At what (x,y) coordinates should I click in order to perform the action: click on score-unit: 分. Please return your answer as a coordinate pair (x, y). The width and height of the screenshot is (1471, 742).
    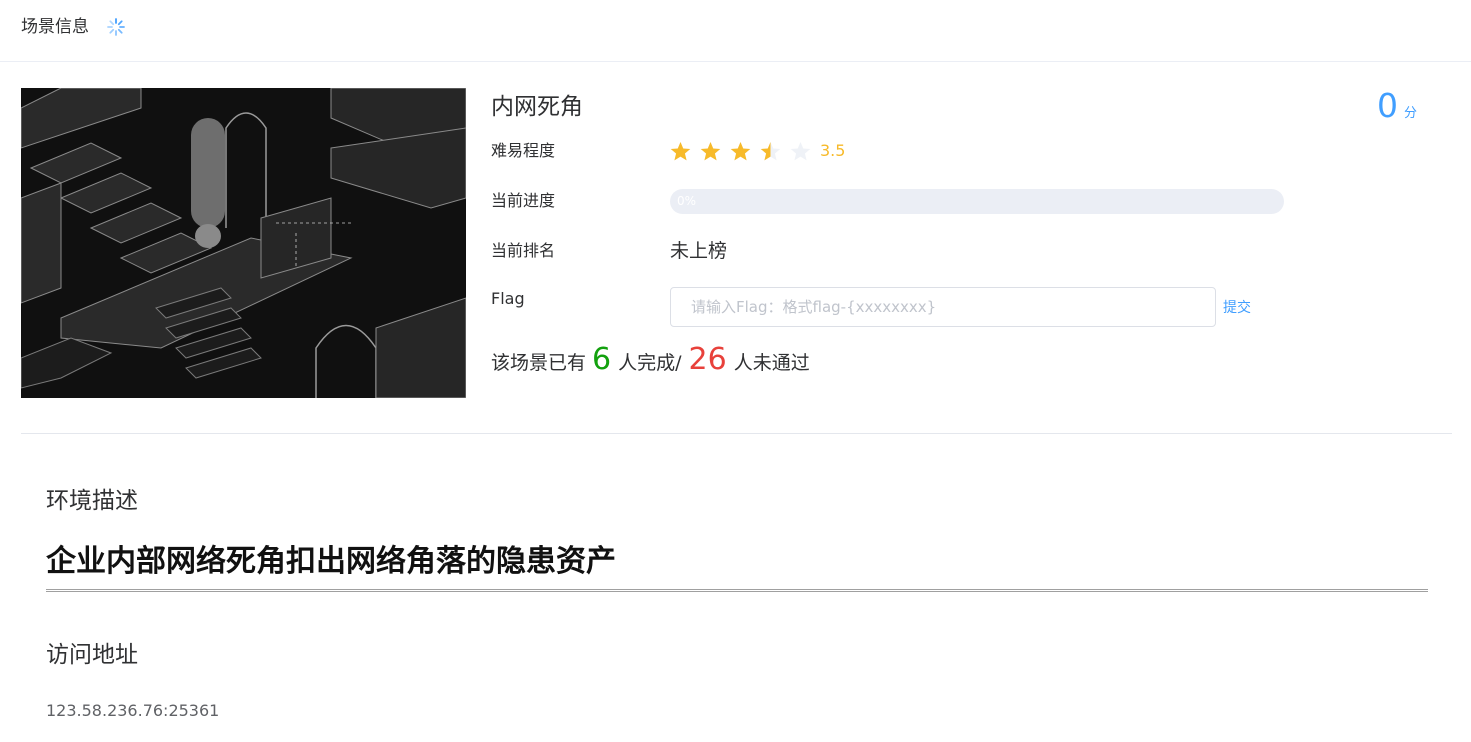
    Looking at the image, I should click on (1411, 113).